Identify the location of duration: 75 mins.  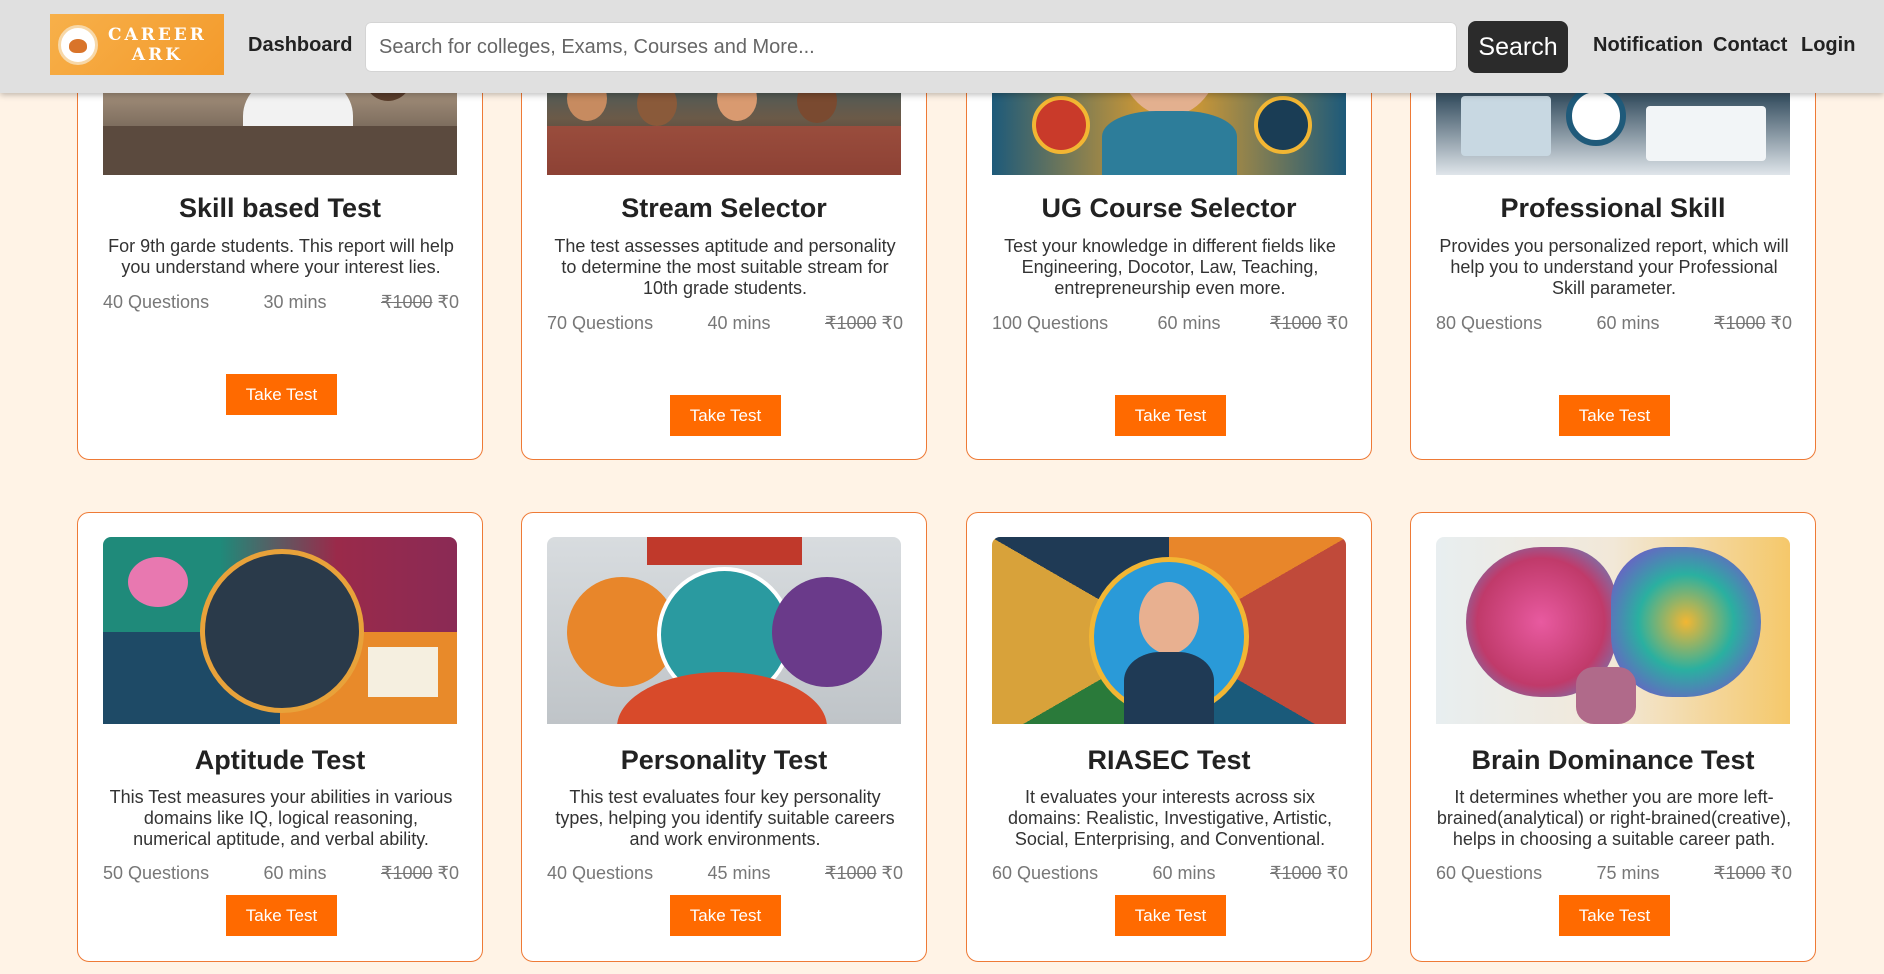
(1628, 873).